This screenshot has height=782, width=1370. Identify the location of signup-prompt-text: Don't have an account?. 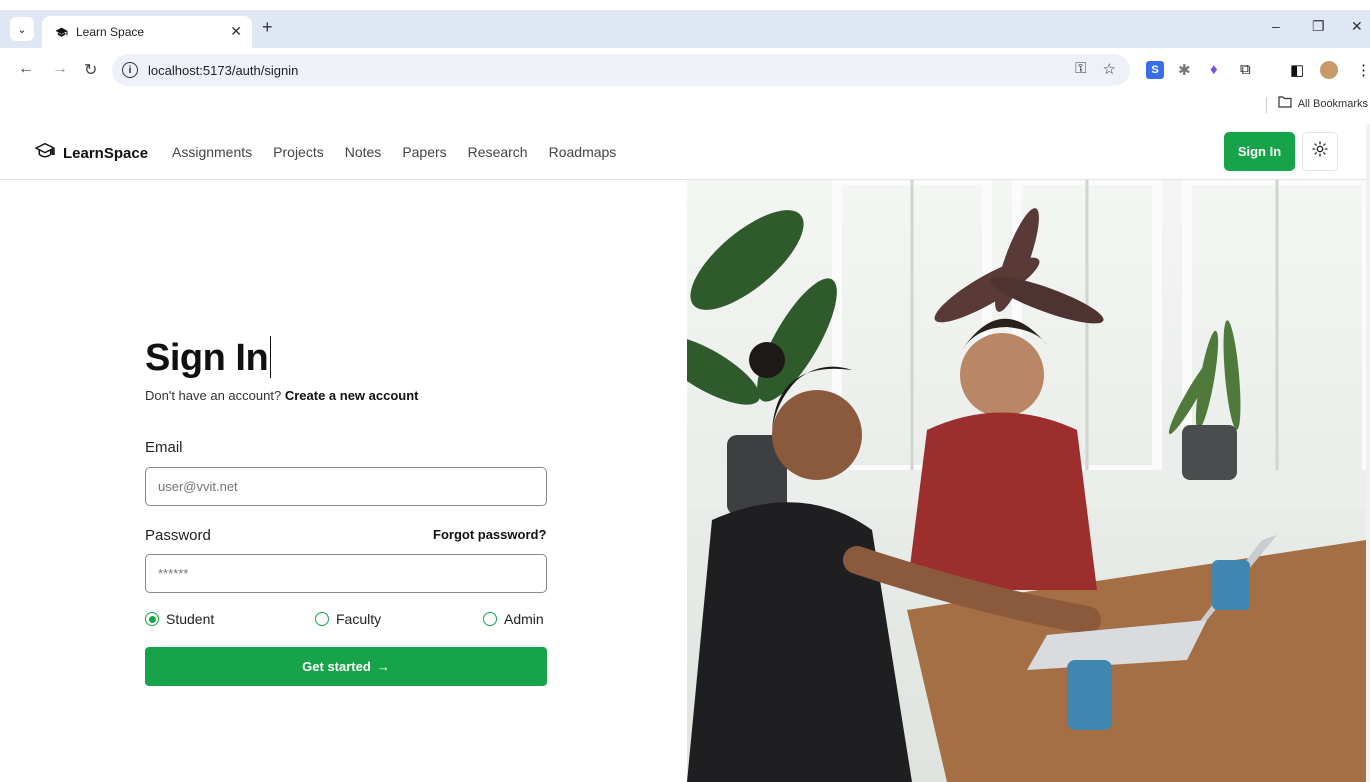
(213, 395).